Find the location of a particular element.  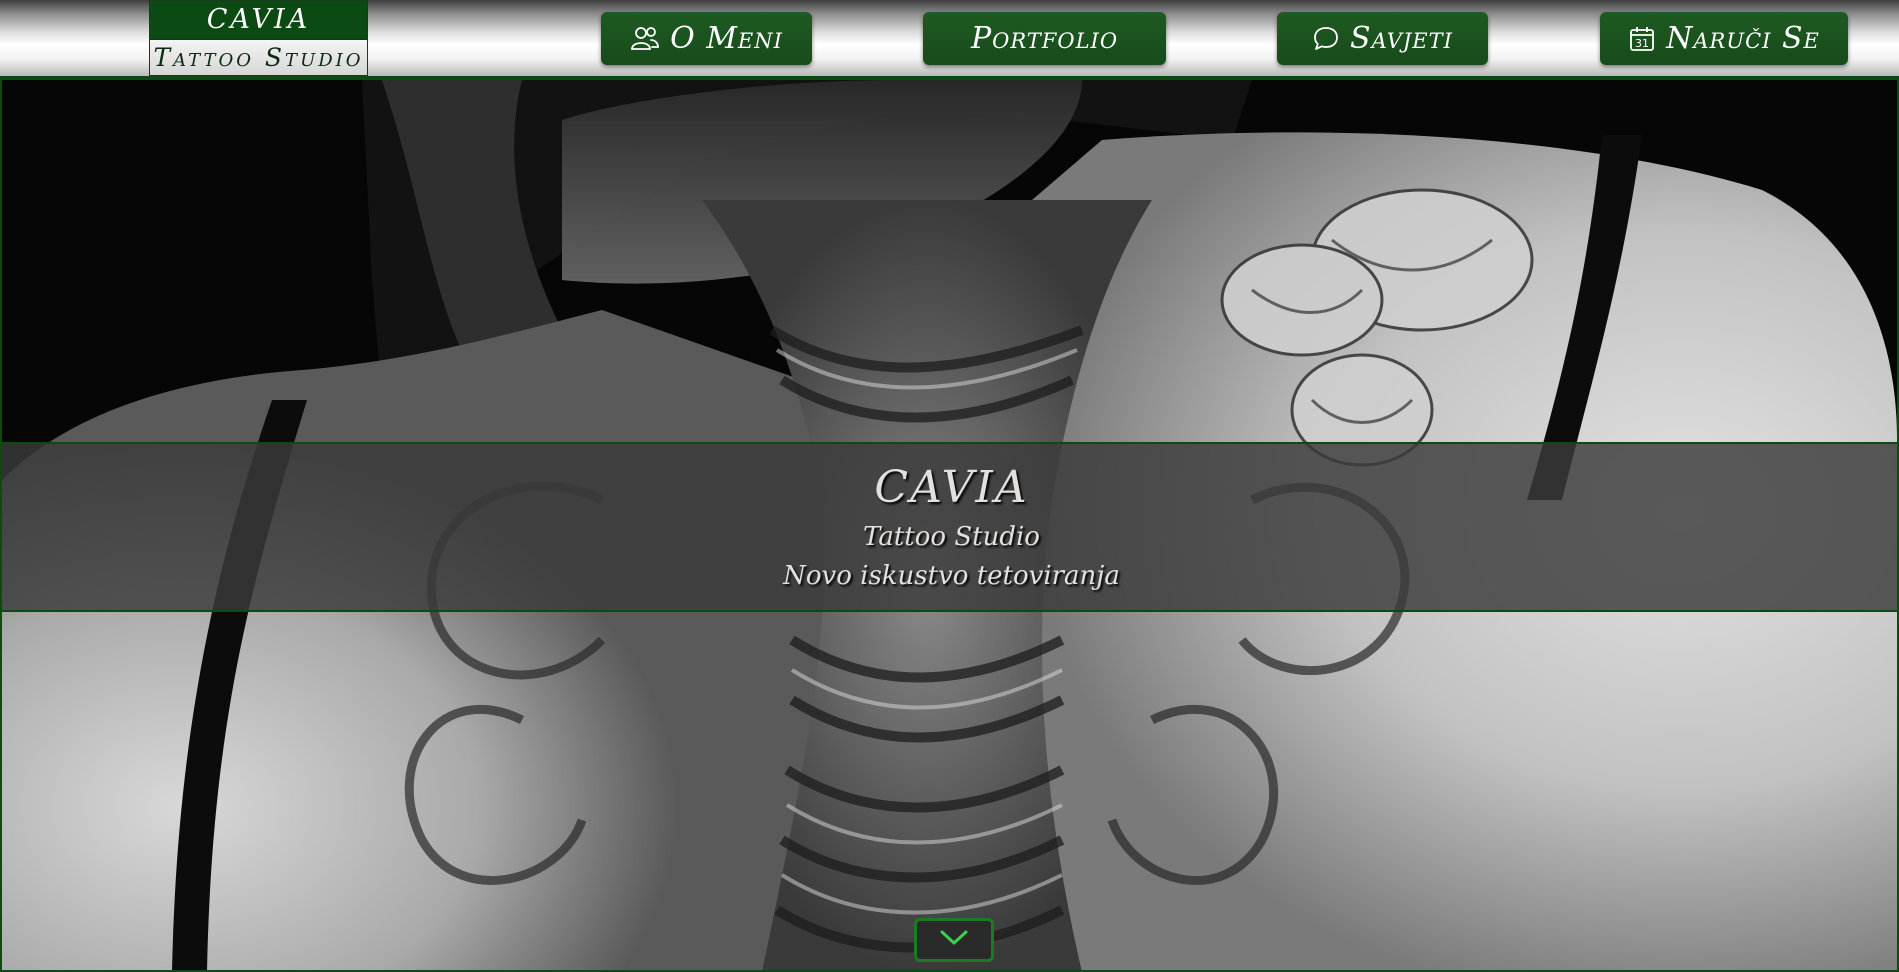

scroll-down-button is located at coordinates (954, 940).